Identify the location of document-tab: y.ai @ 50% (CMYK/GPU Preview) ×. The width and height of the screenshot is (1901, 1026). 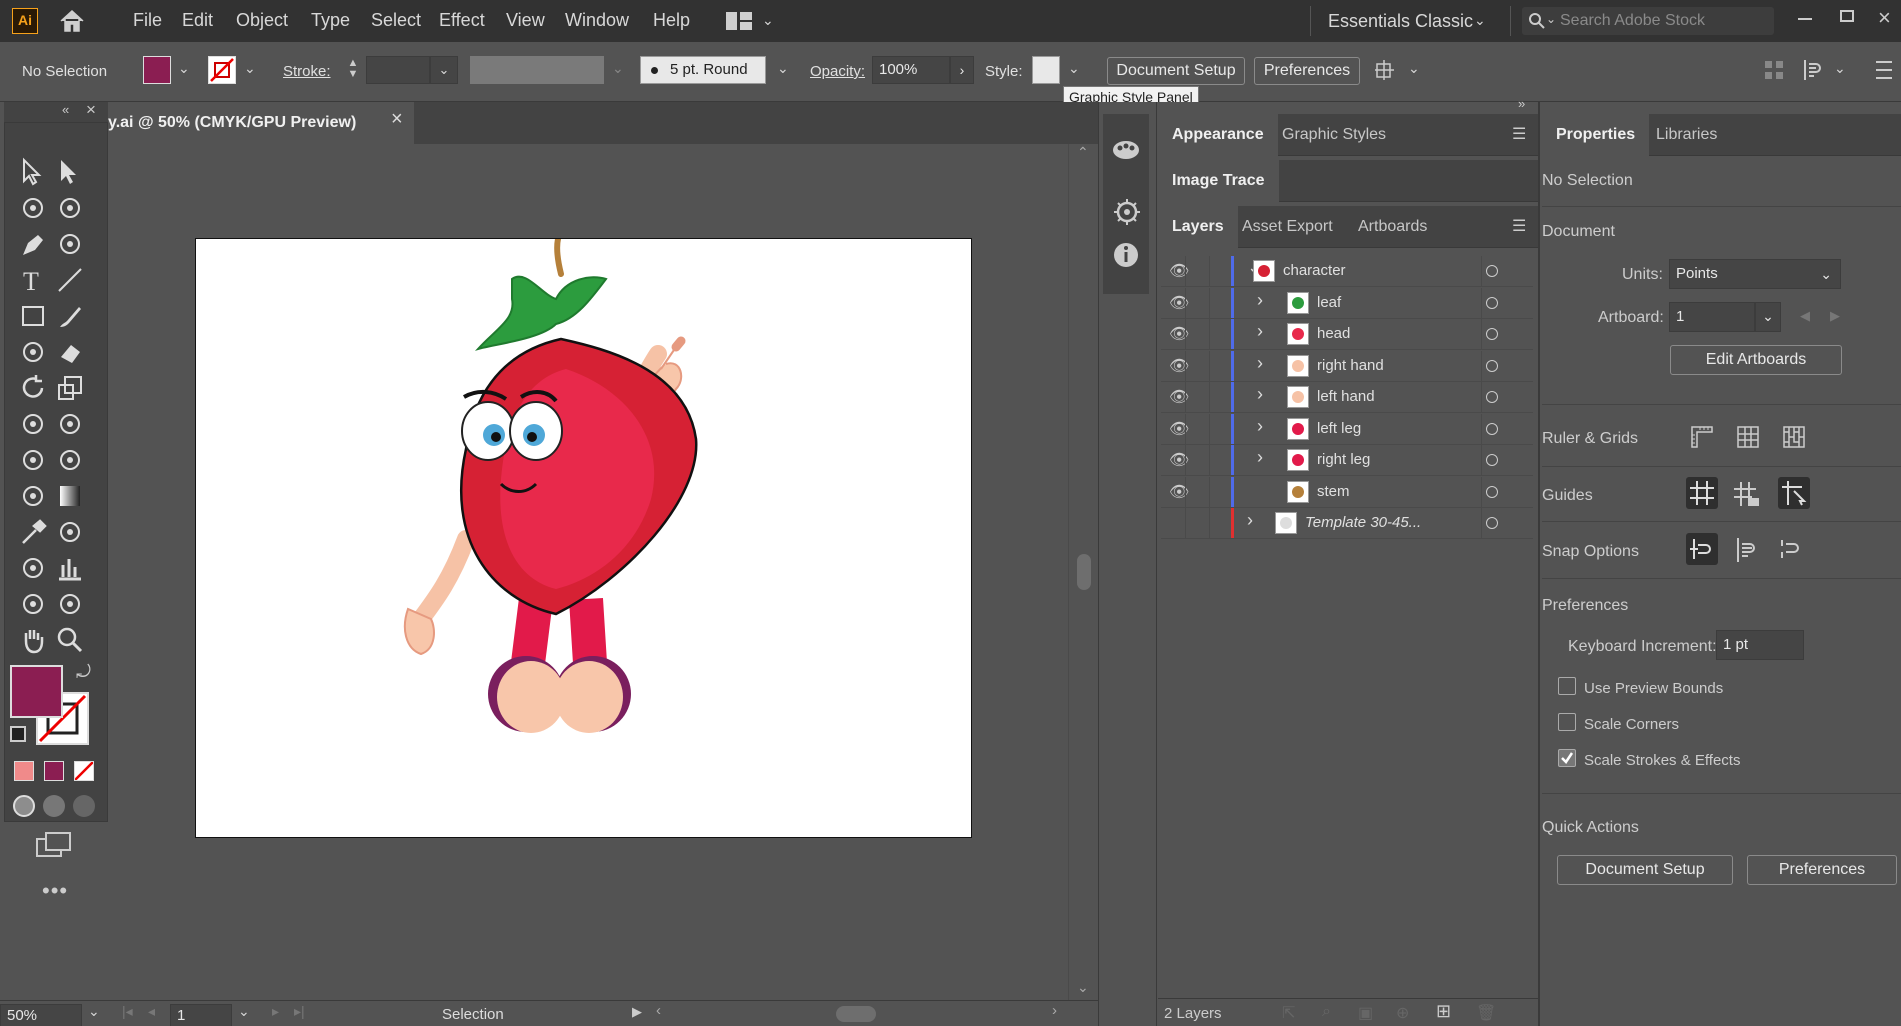
(261, 123).